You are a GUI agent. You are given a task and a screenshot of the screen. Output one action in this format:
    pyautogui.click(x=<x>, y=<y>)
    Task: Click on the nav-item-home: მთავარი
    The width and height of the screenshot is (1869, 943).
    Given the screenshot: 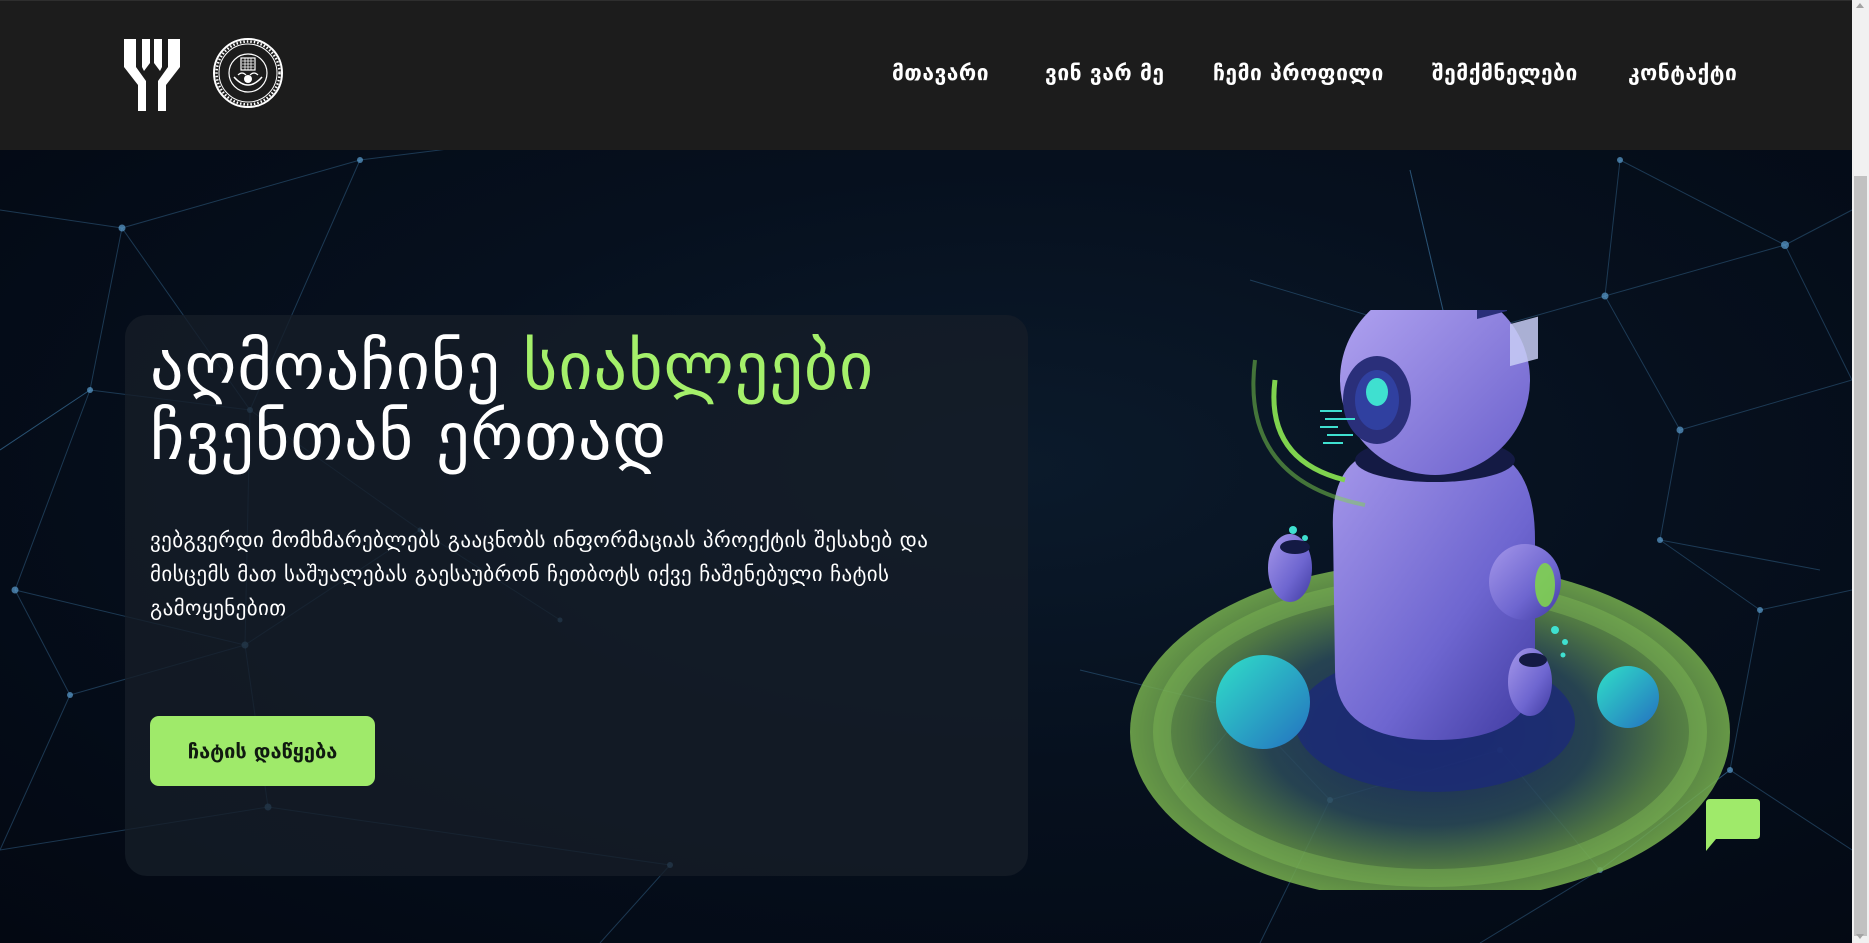 What is the action you would take?
    pyautogui.click(x=940, y=73)
    